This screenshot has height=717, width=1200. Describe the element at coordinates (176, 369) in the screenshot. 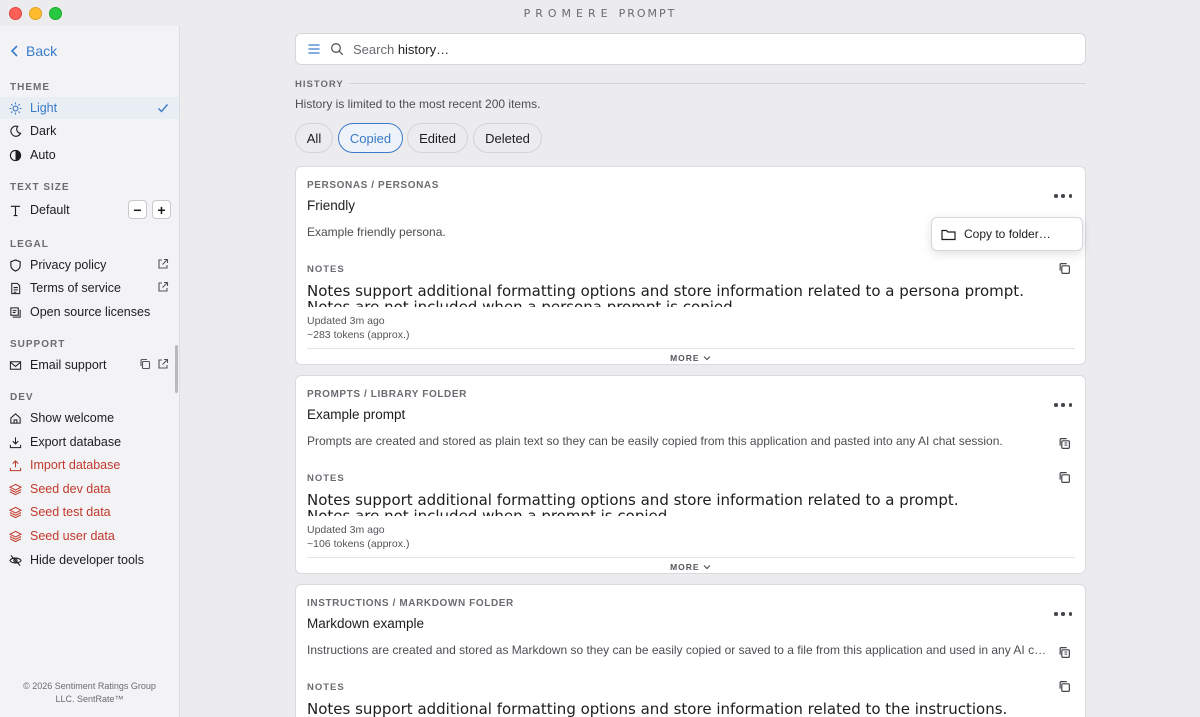

I see `sidebar-scrollbar` at that location.